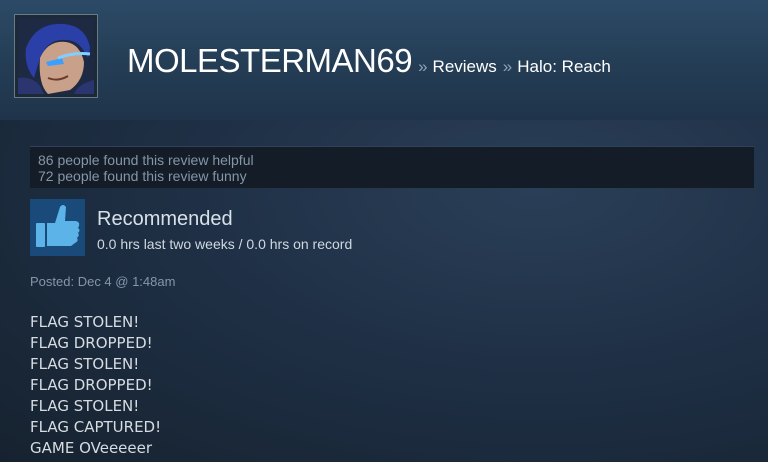  I want to click on posted-date: Posted: Dec 4 @ 1:48am, so click(103, 281).